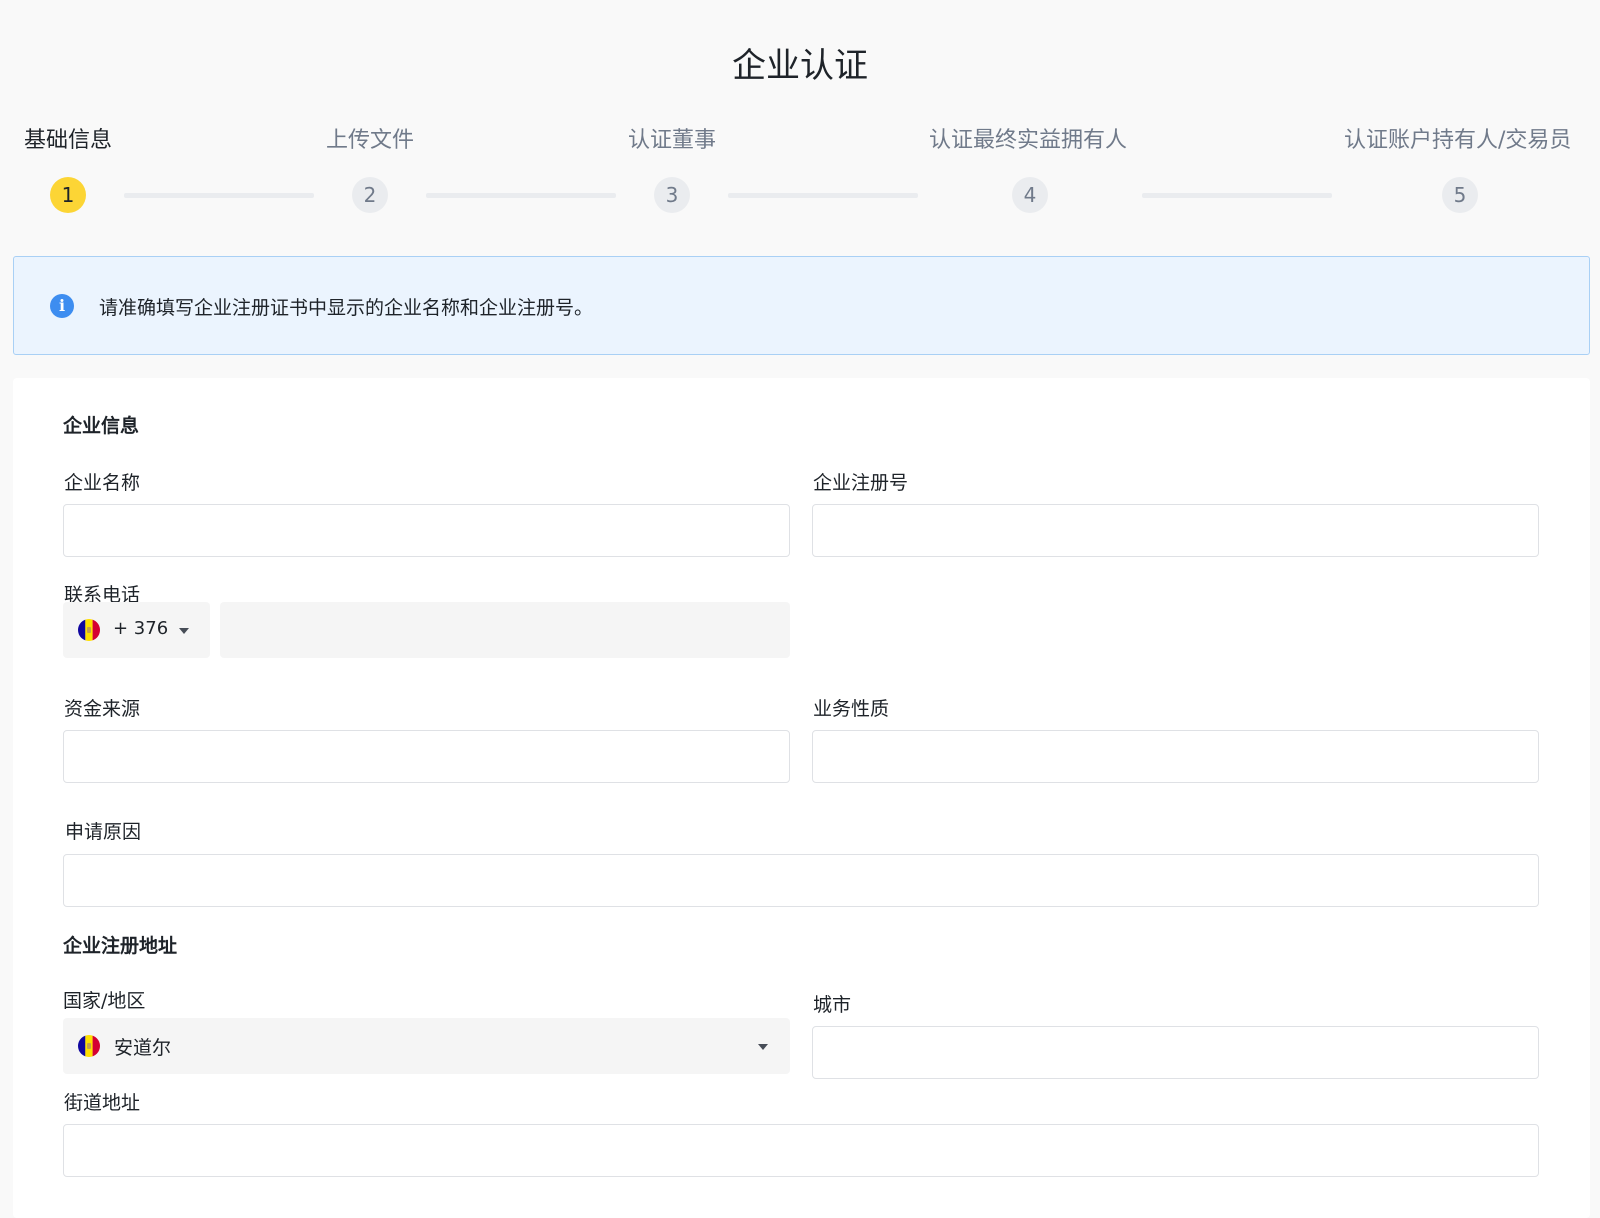 This screenshot has width=1600, height=1218. Describe the element at coordinates (1460, 195) in the screenshot. I see `step-circle-5: 5` at that location.